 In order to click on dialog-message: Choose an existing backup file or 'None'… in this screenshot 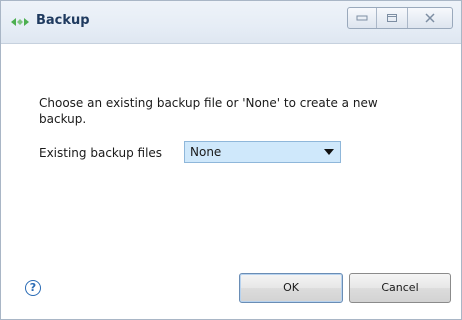, I will do `click(208, 111)`.